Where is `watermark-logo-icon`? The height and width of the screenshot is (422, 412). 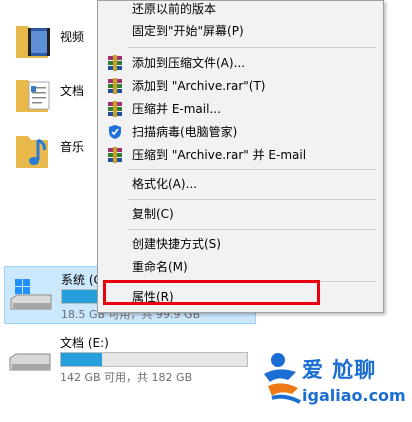 watermark-logo-icon is located at coordinates (282, 378).